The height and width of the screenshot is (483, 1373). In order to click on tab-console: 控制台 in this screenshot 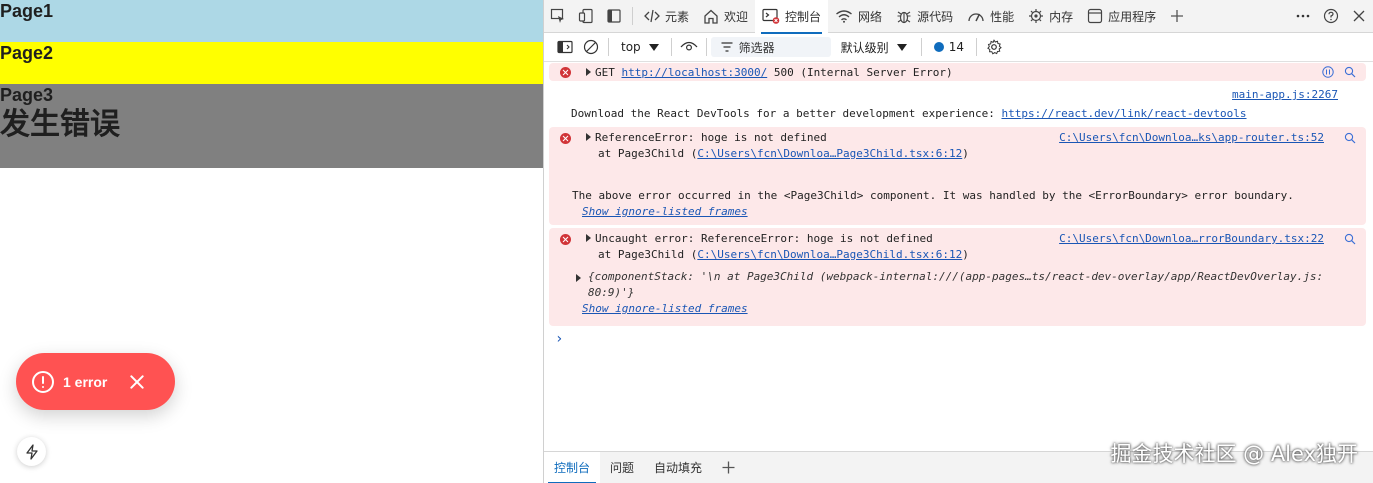, I will do `click(792, 17)`.